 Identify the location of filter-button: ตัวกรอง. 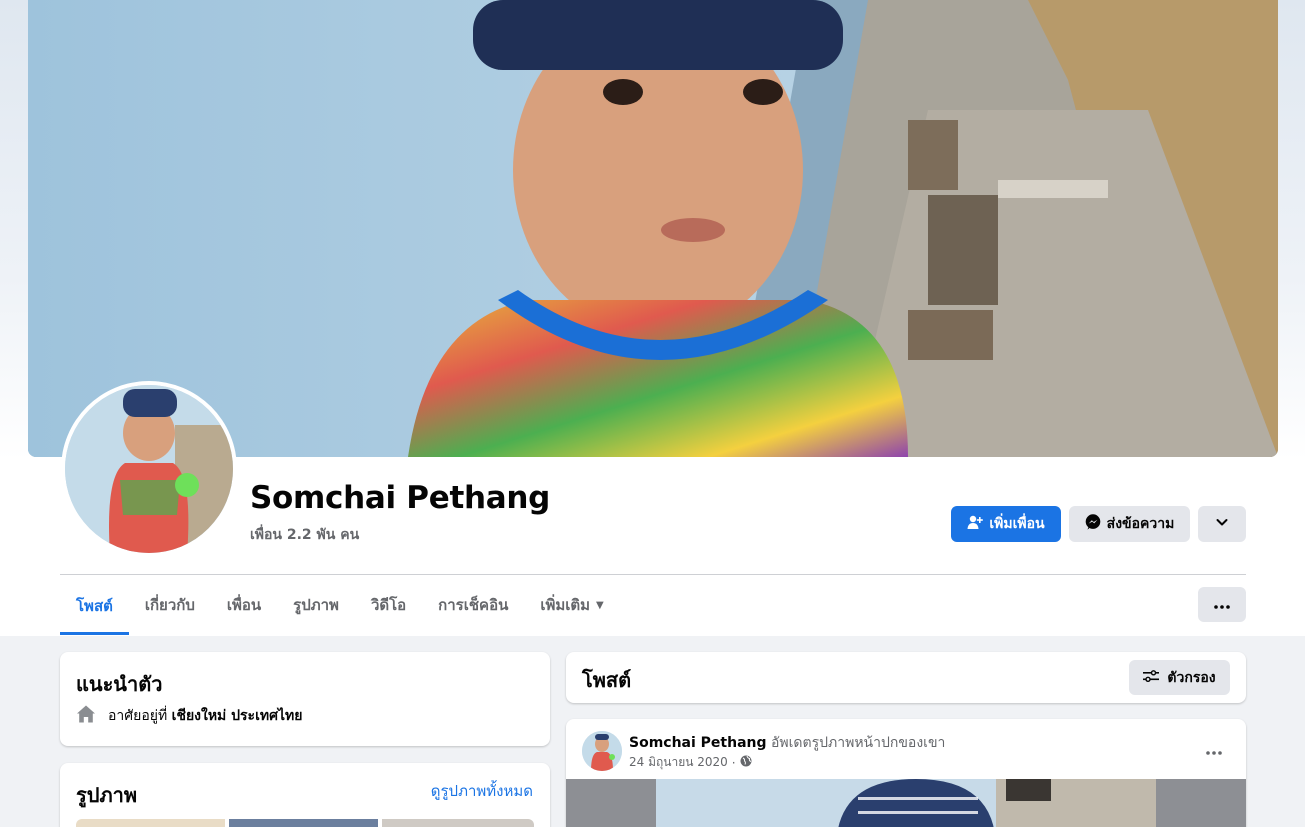
(1179, 677).